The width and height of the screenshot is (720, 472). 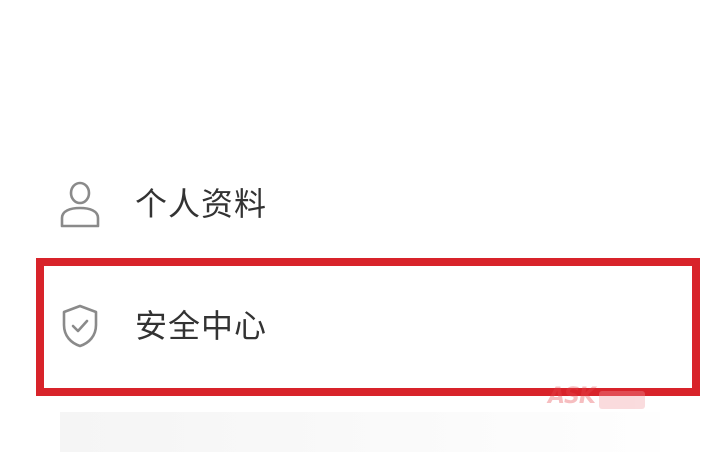 What do you see at coordinates (80, 204) in the screenshot?
I see `user-icon` at bounding box center [80, 204].